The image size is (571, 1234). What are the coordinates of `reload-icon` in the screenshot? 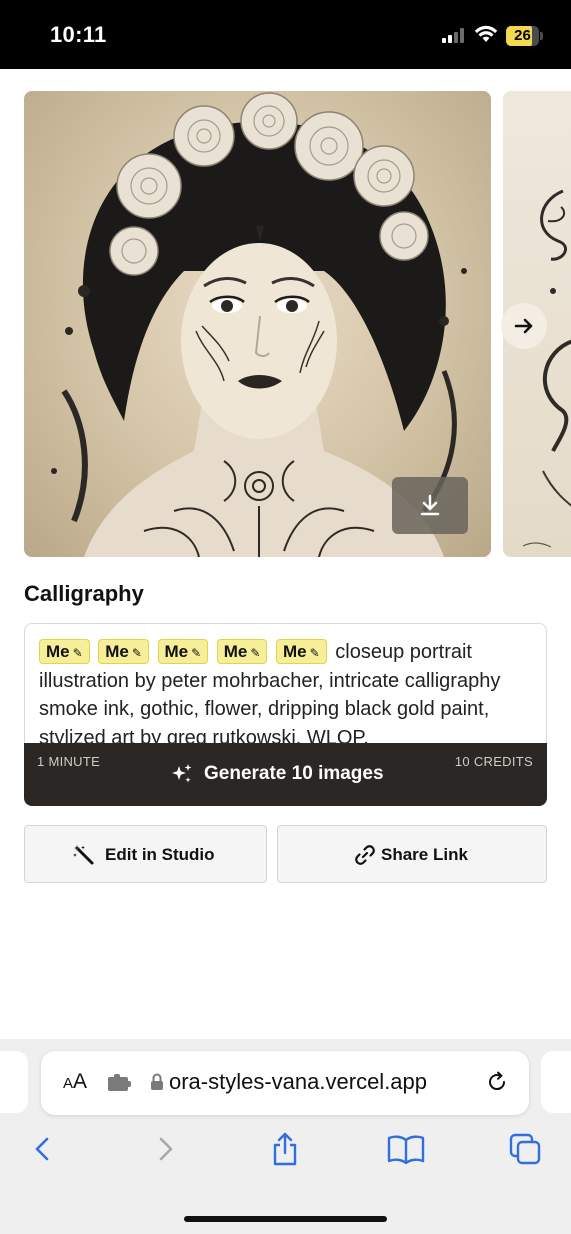 It's located at (497, 1082).